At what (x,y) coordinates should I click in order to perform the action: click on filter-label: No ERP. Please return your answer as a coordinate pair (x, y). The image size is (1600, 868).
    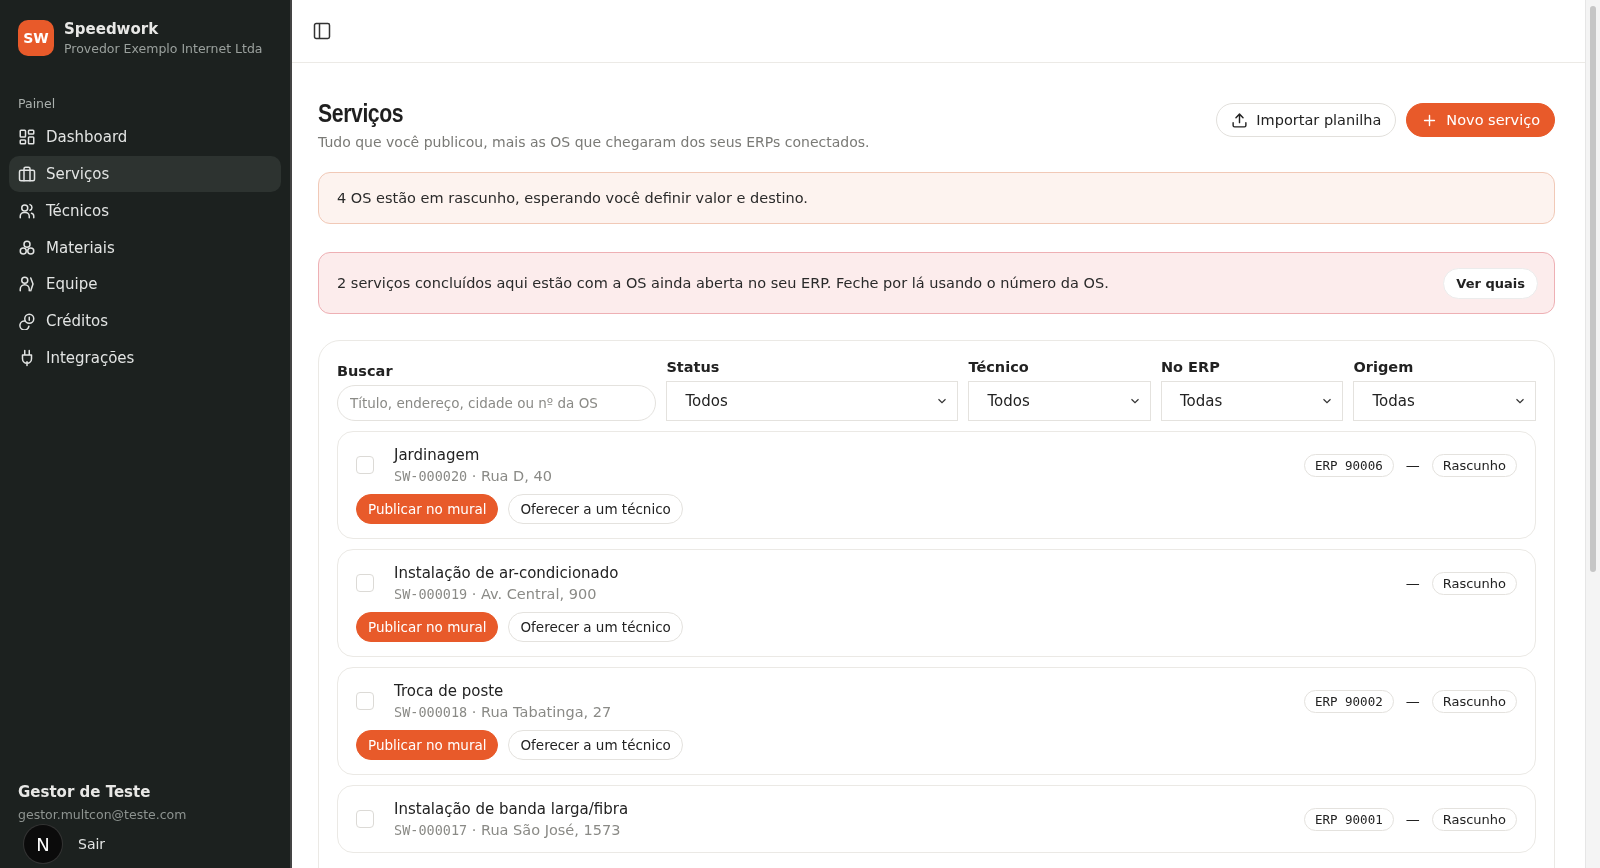
    Looking at the image, I should click on (1190, 367).